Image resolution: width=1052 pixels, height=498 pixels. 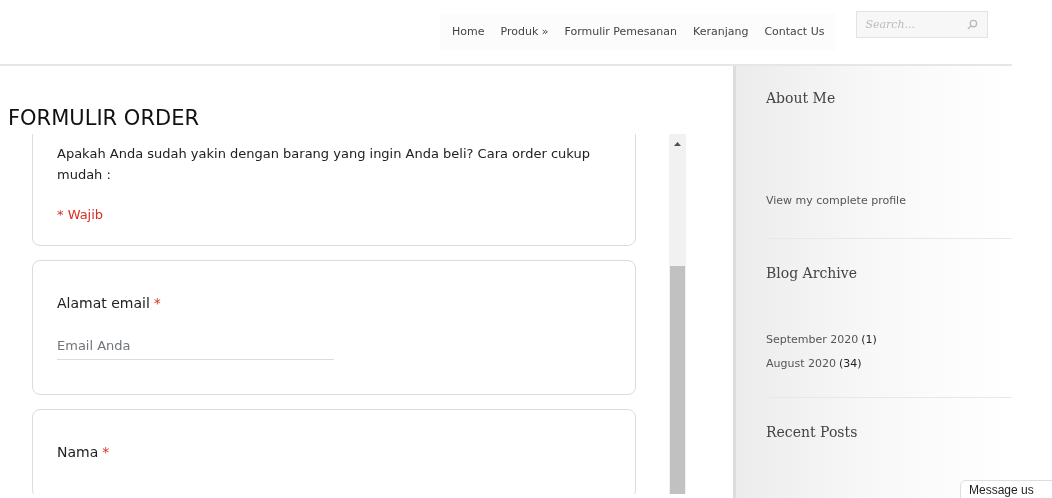 What do you see at coordinates (78, 452) in the screenshot?
I see `question-label: Nama` at bounding box center [78, 452].